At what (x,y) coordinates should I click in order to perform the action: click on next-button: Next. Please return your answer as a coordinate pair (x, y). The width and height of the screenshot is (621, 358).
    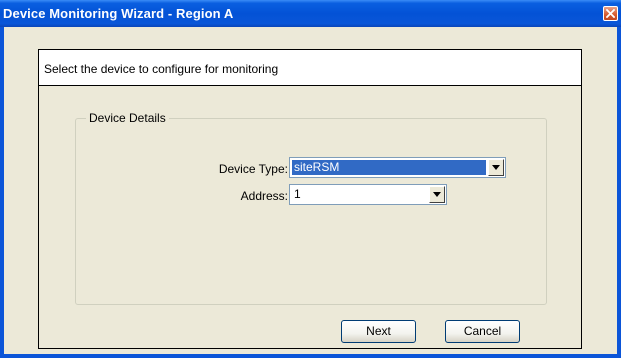
    Looking at the image, I should click on (378, 331).